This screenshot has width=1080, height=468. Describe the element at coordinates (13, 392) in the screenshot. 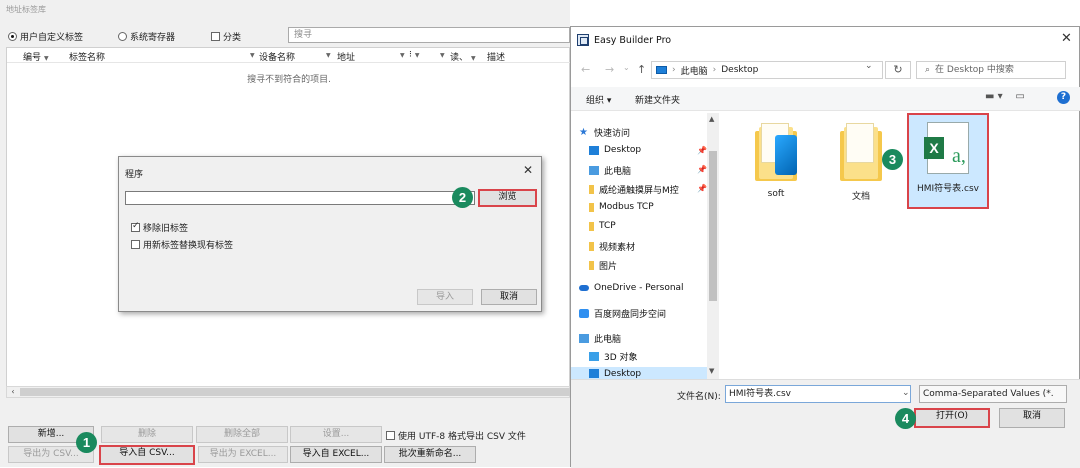

I see `scroll-left-icon: ‹` at that location.